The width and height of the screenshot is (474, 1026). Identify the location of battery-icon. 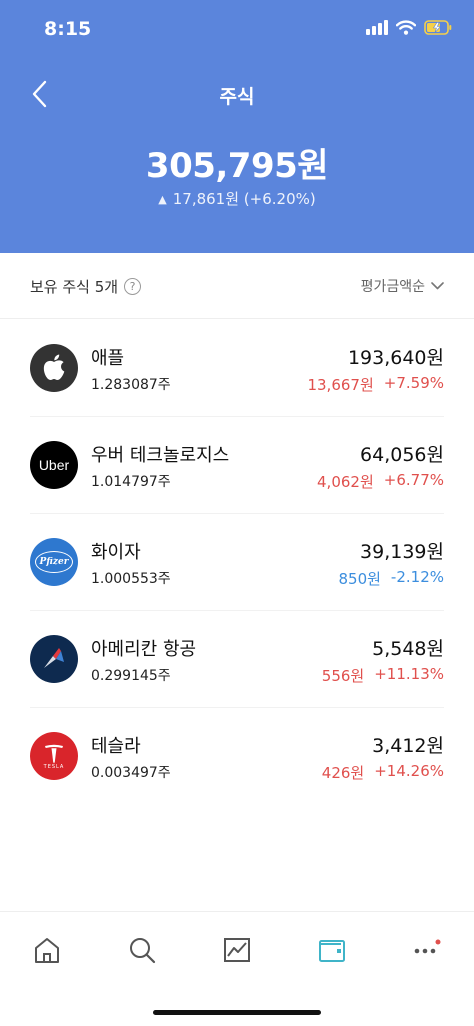
(438, 27).